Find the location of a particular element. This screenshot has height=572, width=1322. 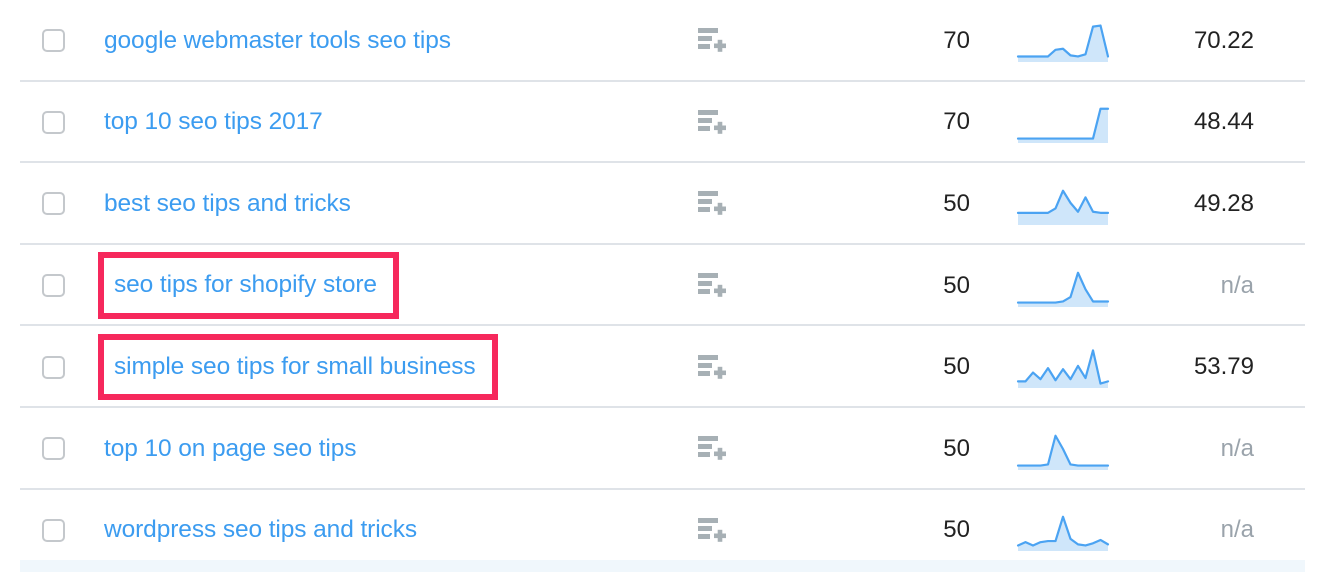

keyword-cell: best seo tips and tricks is located at coordinates (401, 204).